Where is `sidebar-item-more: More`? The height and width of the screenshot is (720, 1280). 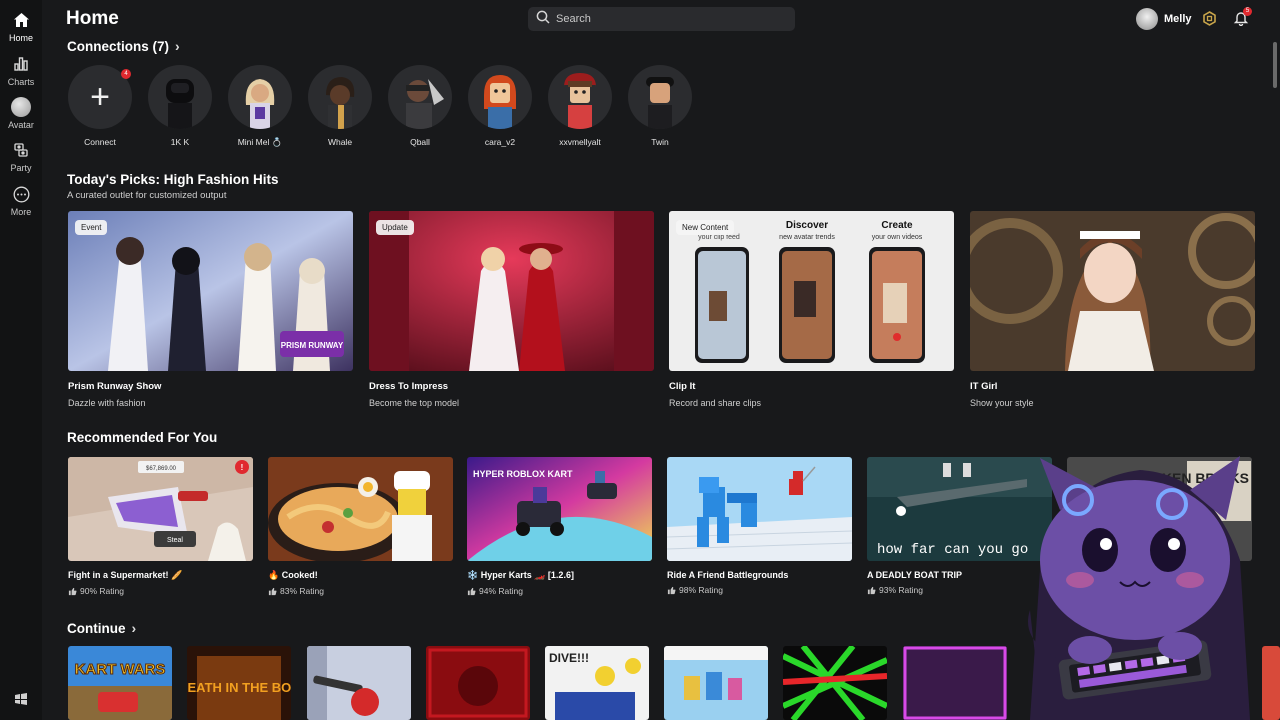
sidebar-item-more: More is located at coordinates (21, 200).